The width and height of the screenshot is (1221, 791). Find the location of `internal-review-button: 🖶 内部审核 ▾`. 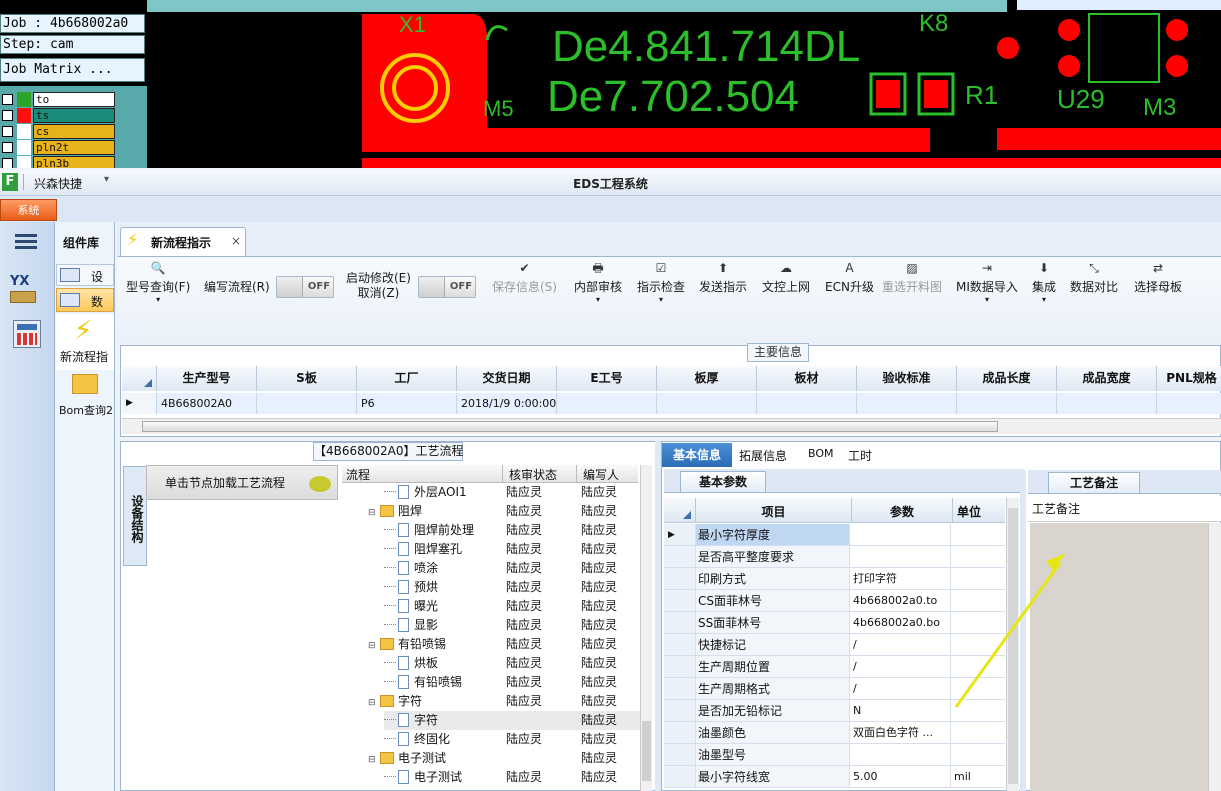

internal-review-button: 🖶 内部审核 ▾ is located at coordinates (598, 280).